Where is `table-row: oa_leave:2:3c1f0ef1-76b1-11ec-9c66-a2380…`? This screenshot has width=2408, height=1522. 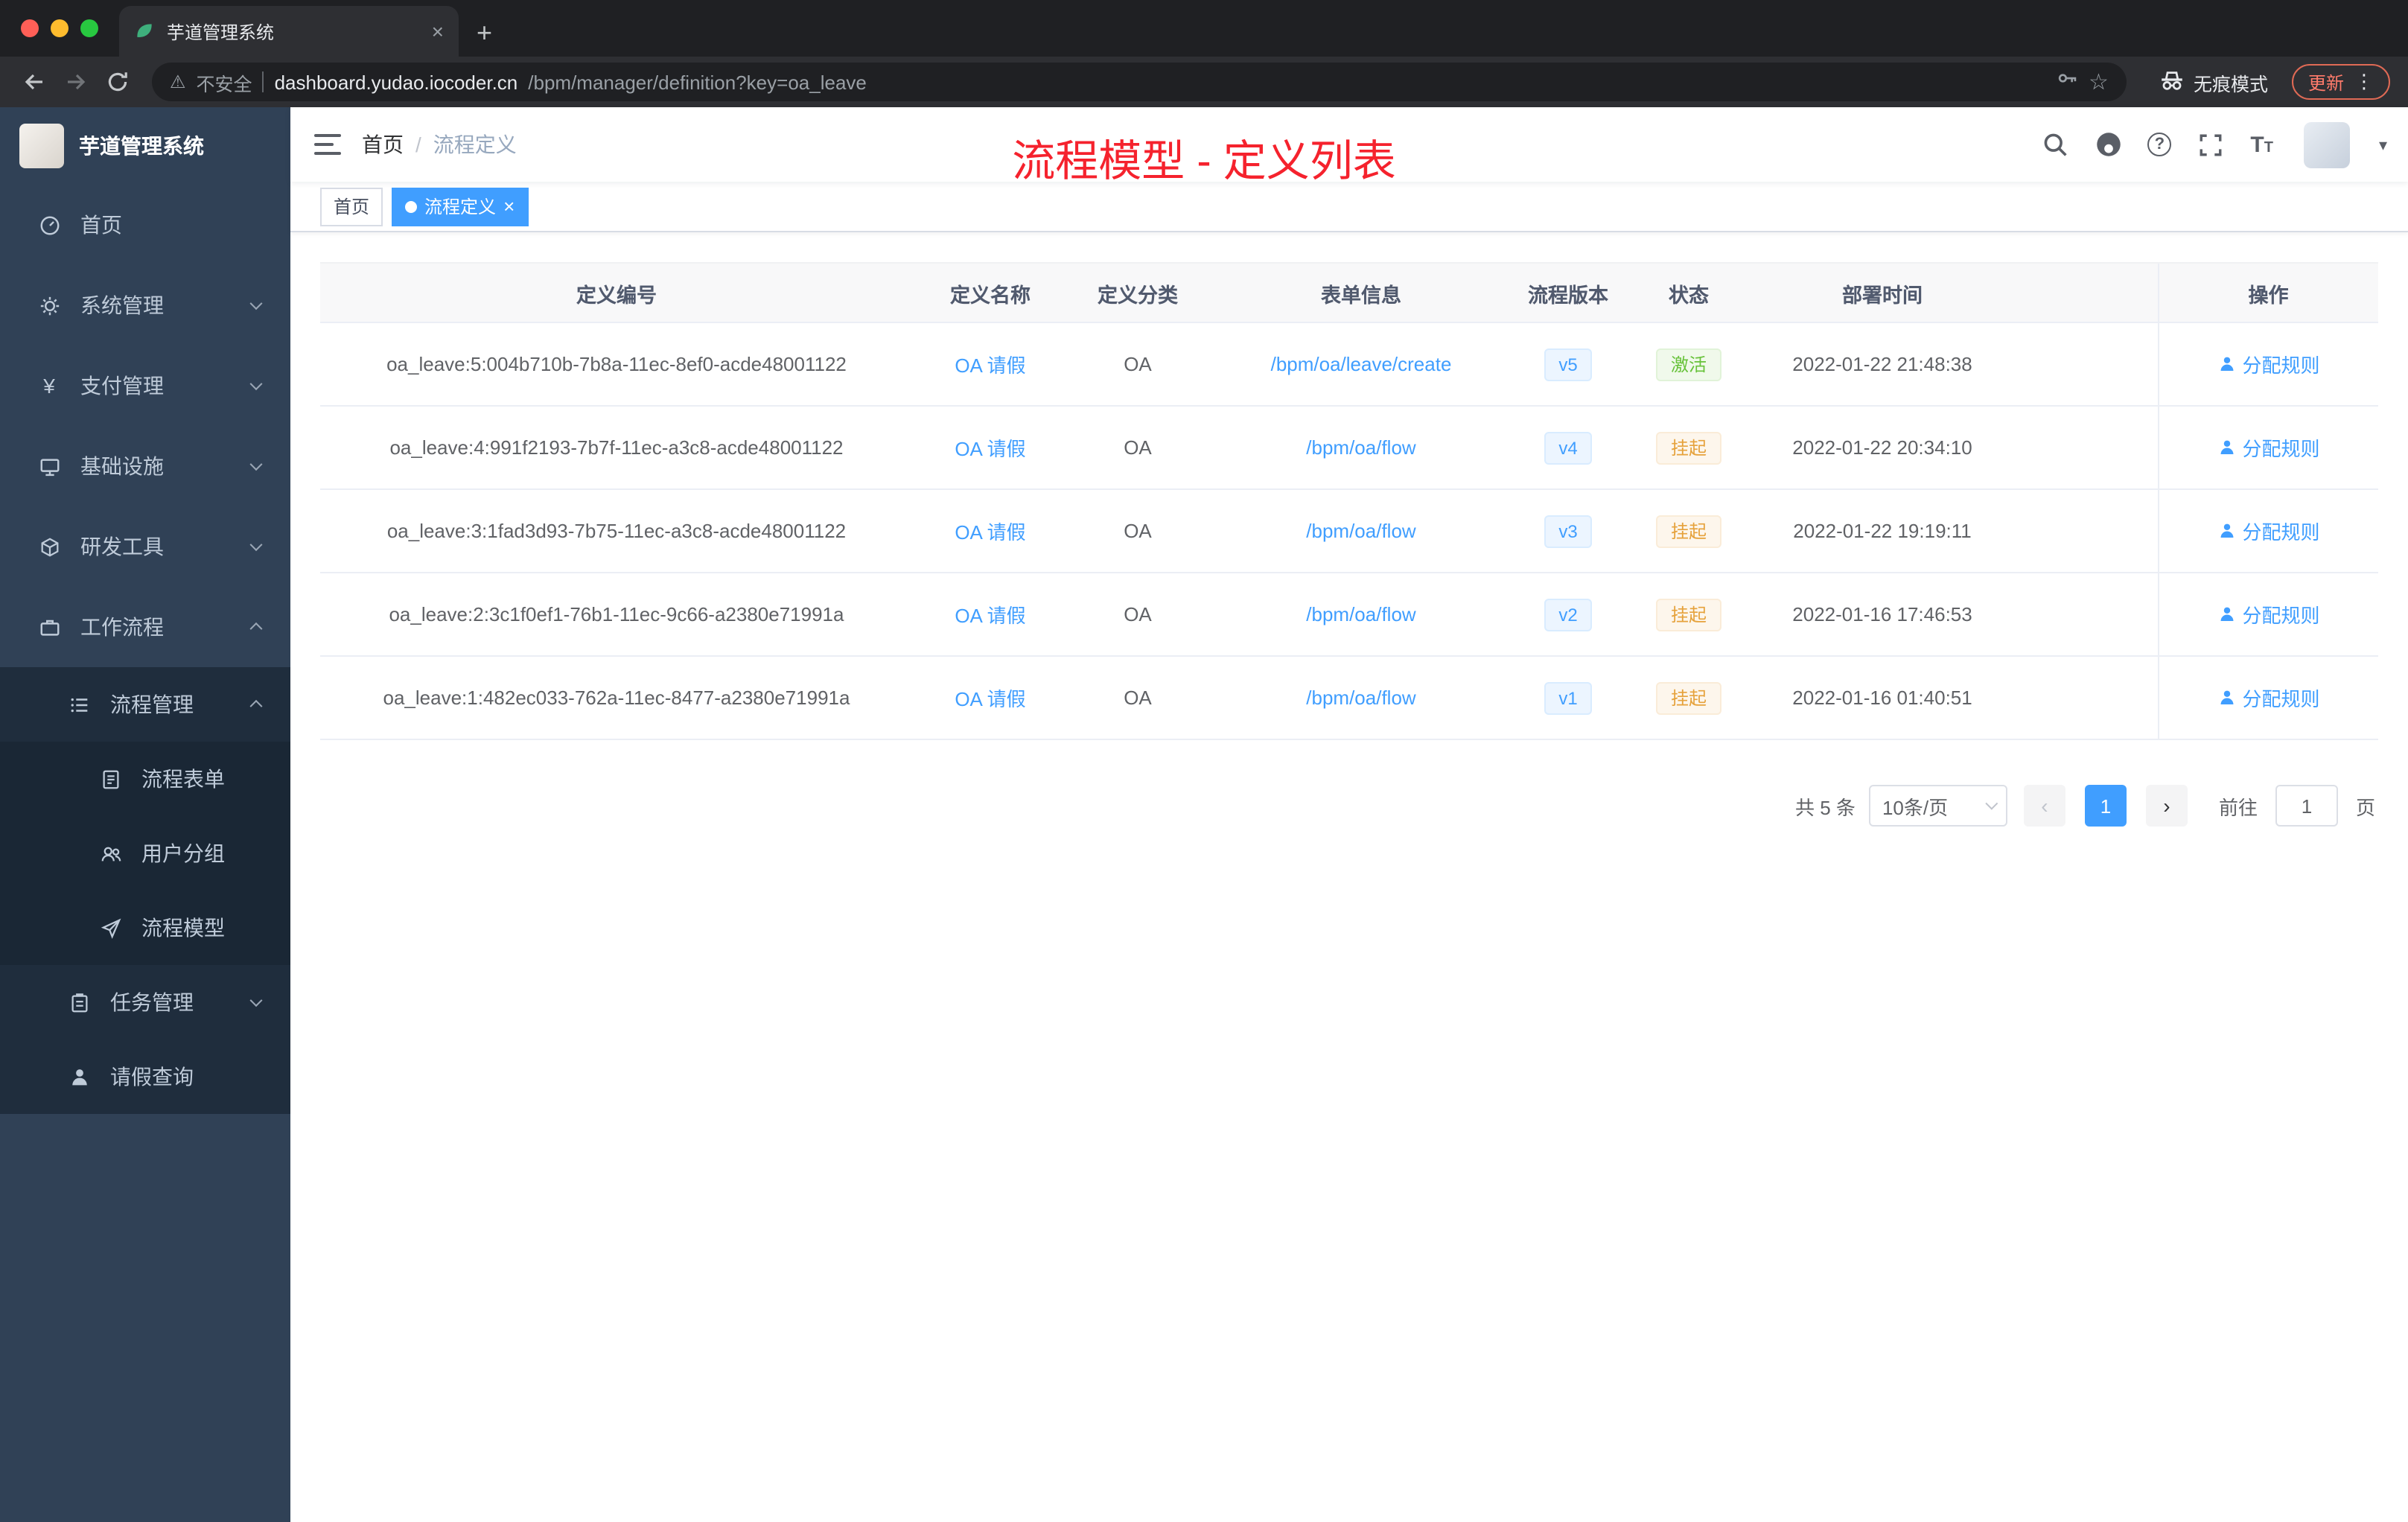 table-row: oa_leave:2:3c1f0ef1-76b1-11ec-9c66-a2380… is located at coordinates (1349, 615).